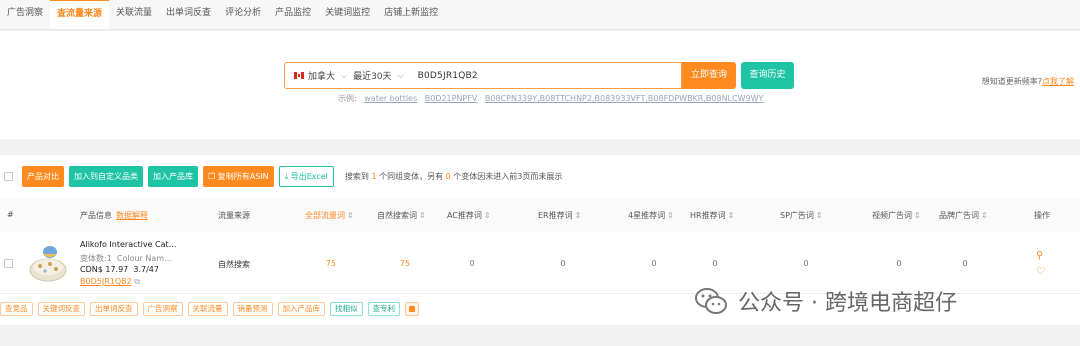  I want to click on col-product-label: 产品信息, so click(96, 215).